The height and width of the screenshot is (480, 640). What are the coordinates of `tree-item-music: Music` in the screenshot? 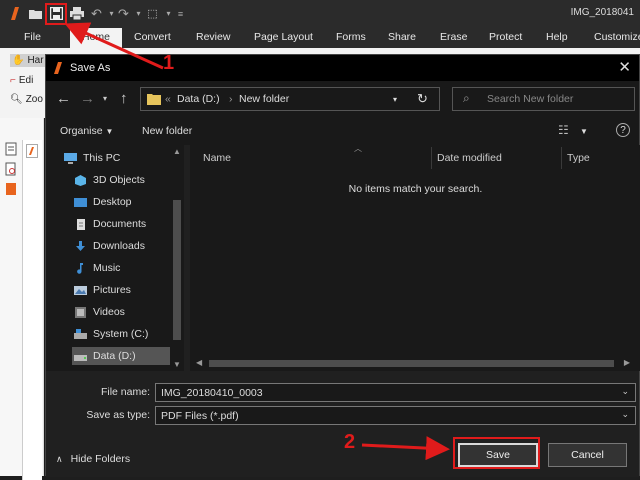 It's located at (97, 268).